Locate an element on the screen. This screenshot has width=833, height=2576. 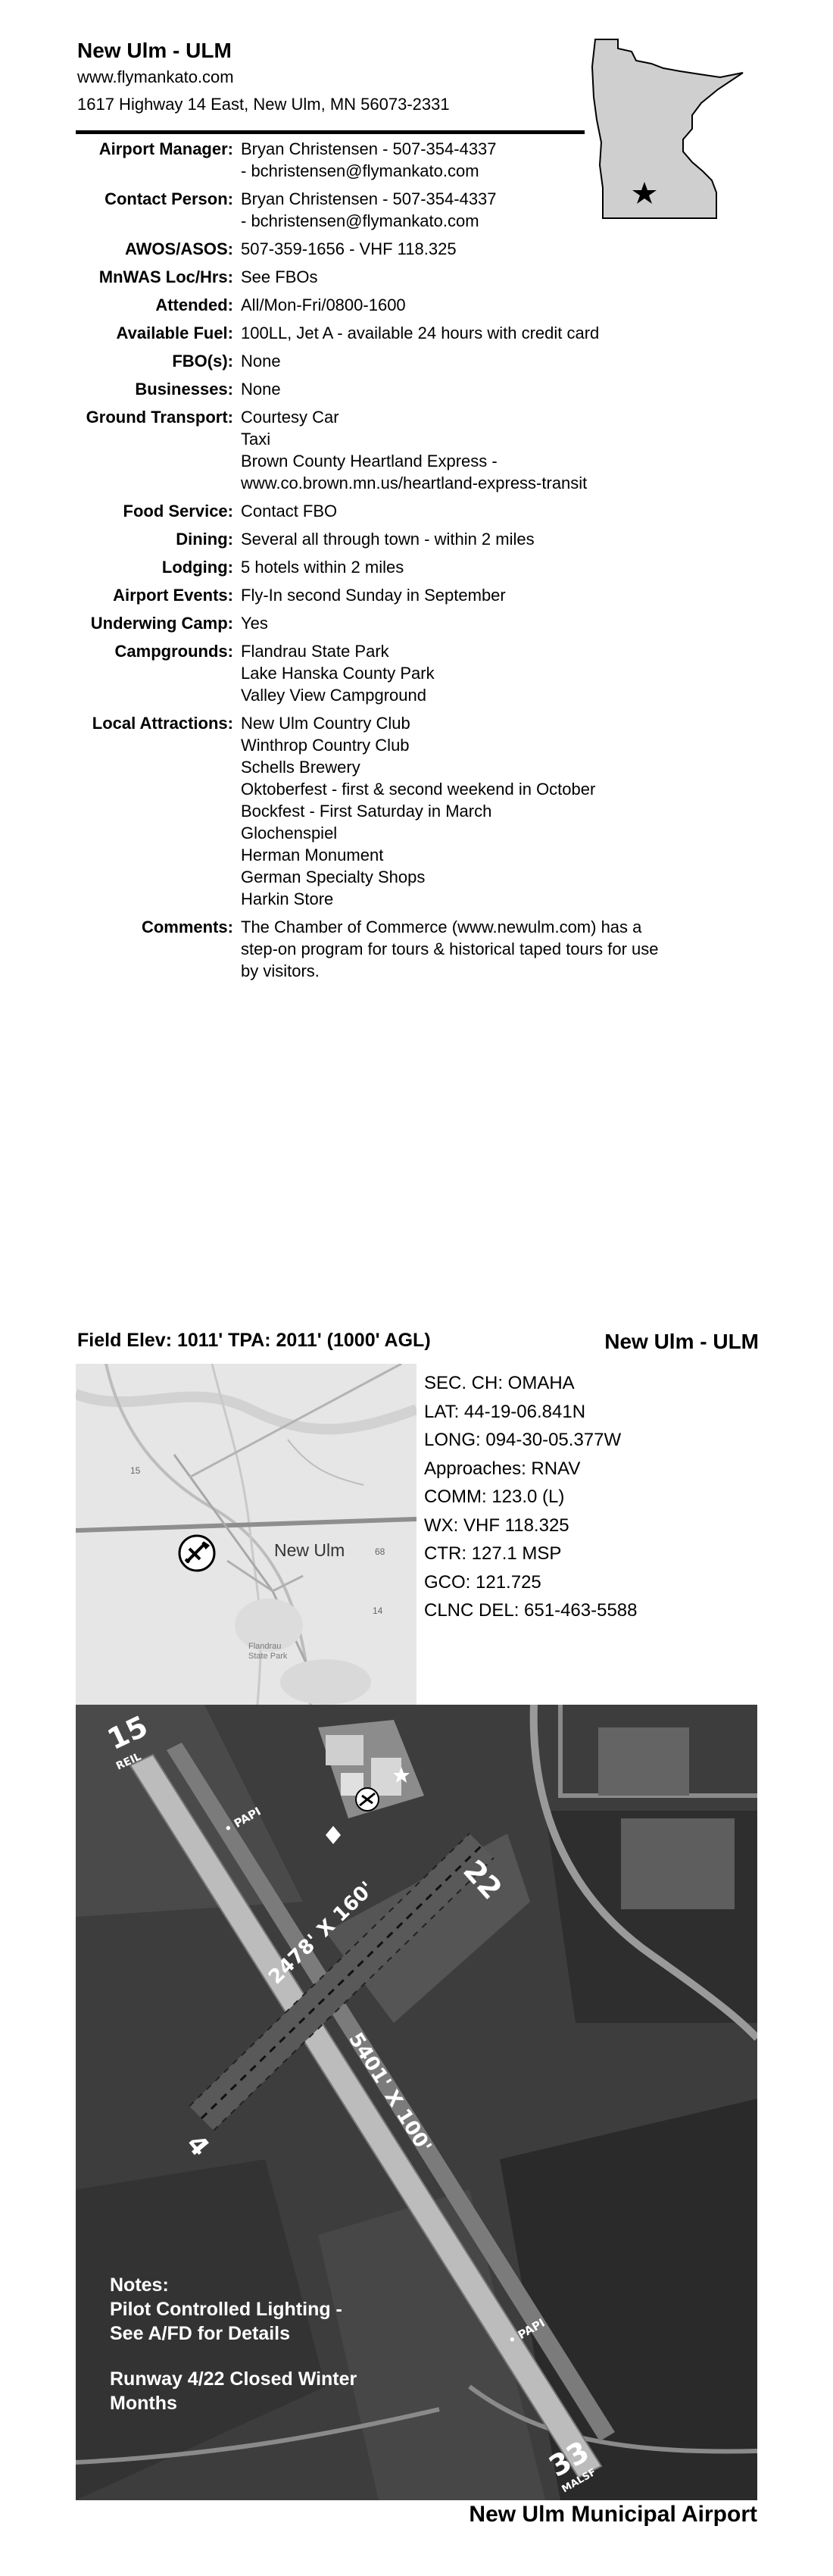
info-label: Airport Events: is located at coordinates (173, 596).